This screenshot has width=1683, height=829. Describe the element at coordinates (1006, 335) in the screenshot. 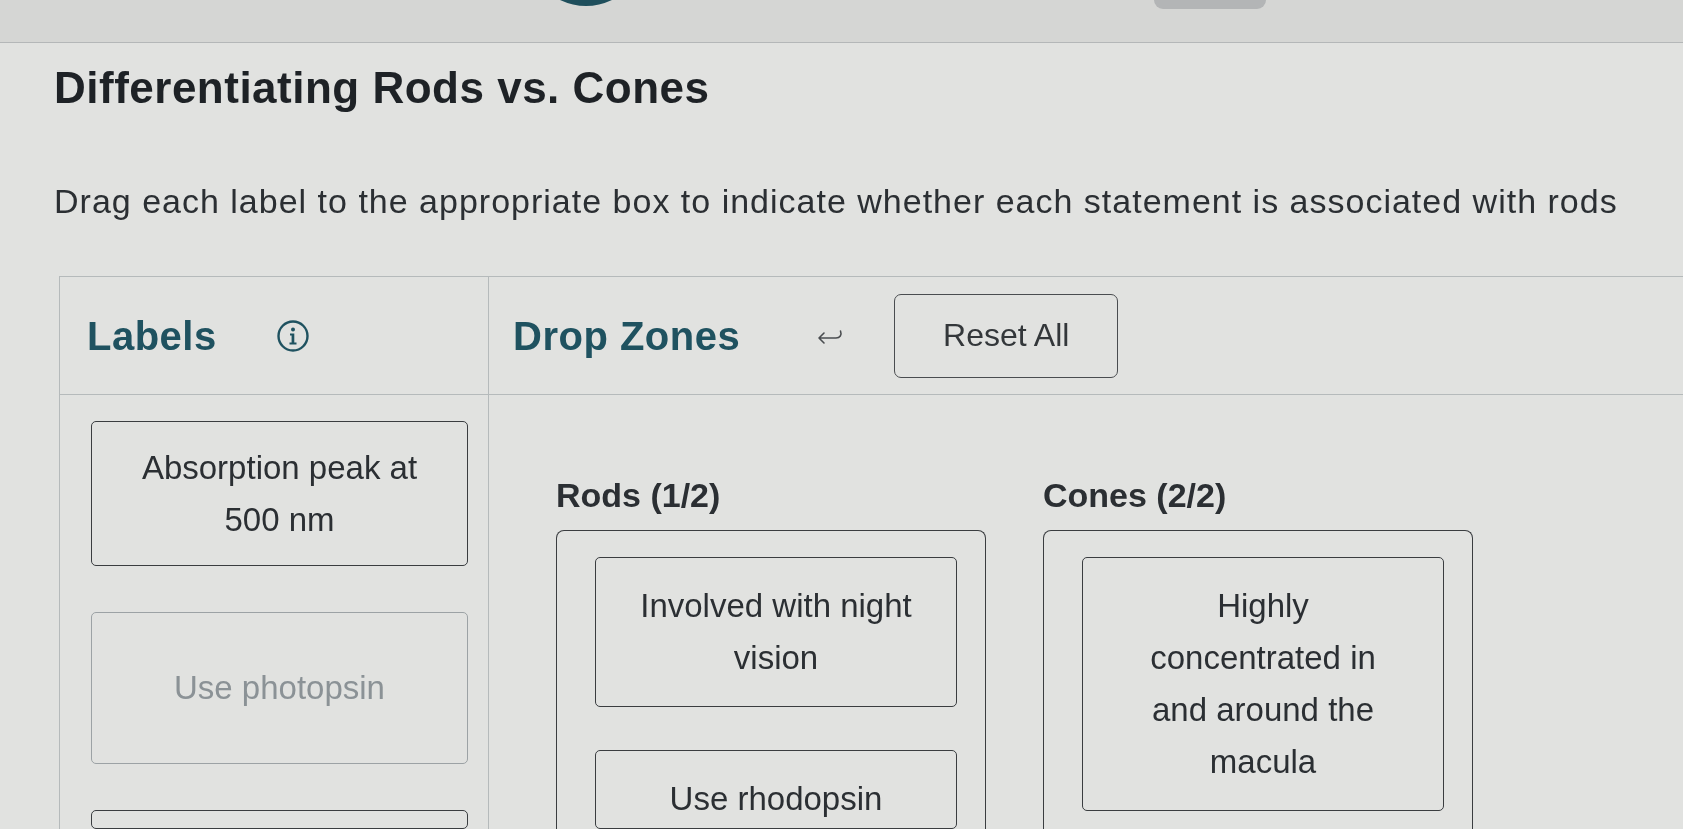

I see `reset-all-button: Reset All` at that location.